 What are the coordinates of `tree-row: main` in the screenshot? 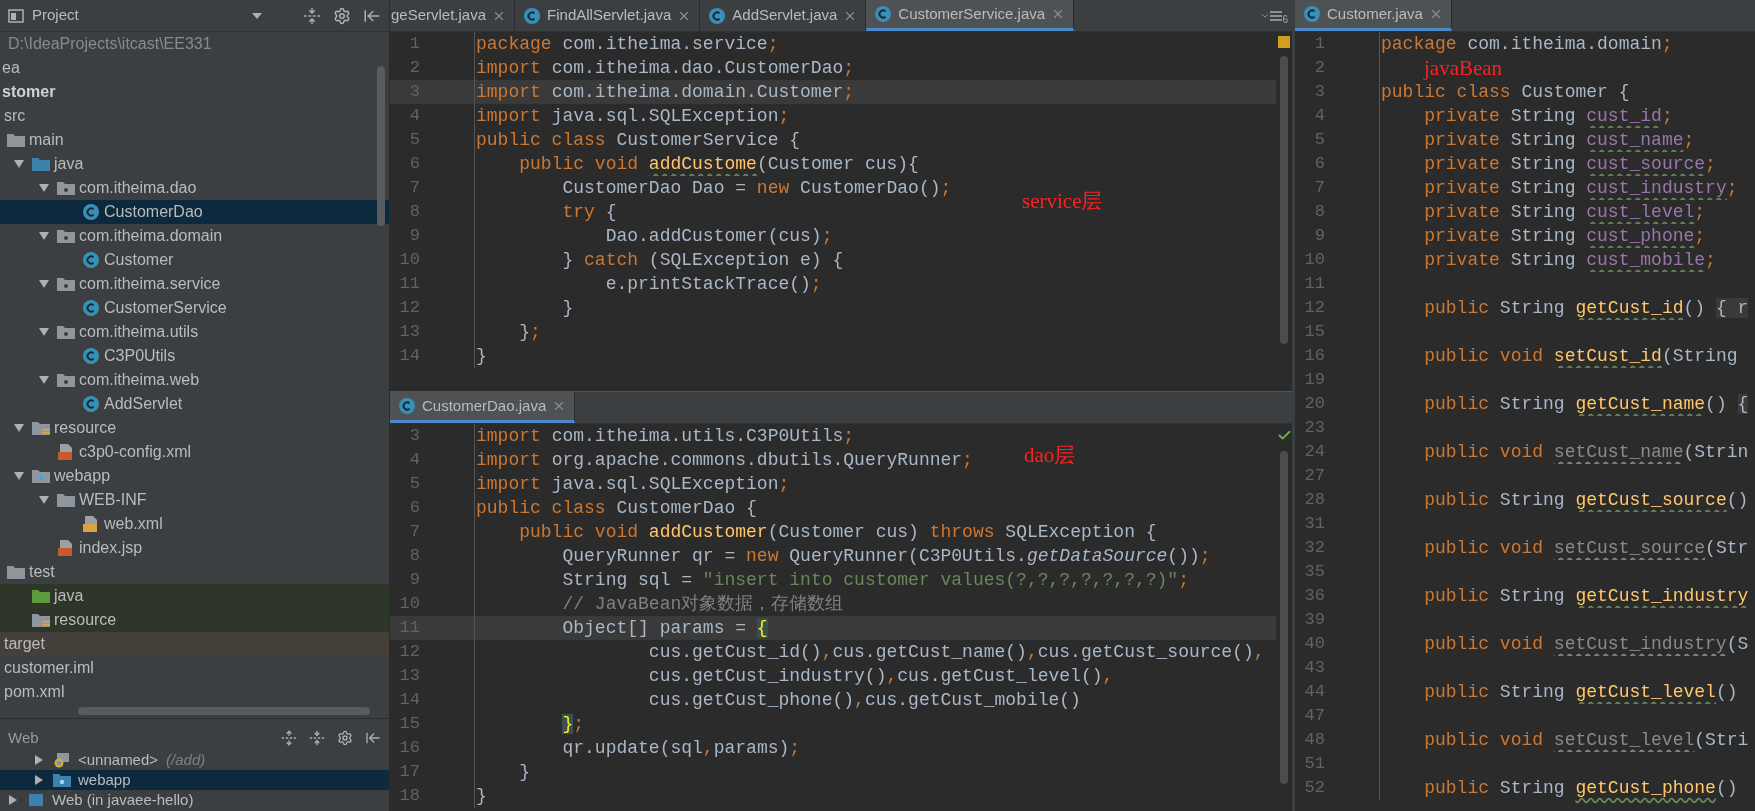 It's located at (194, 140).